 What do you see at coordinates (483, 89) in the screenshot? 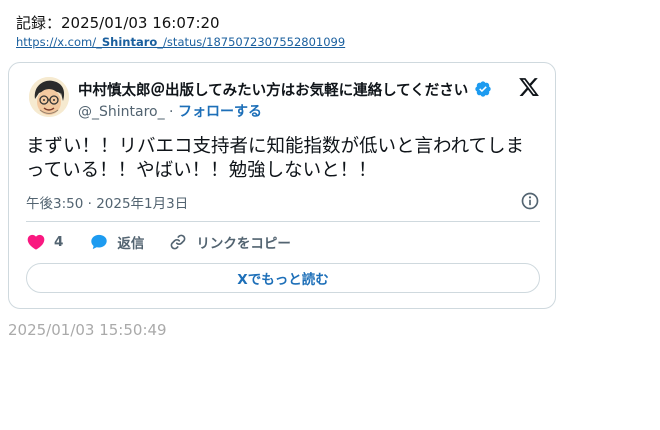
I see `verified-badge-icon` at bounding box center [483, 89].